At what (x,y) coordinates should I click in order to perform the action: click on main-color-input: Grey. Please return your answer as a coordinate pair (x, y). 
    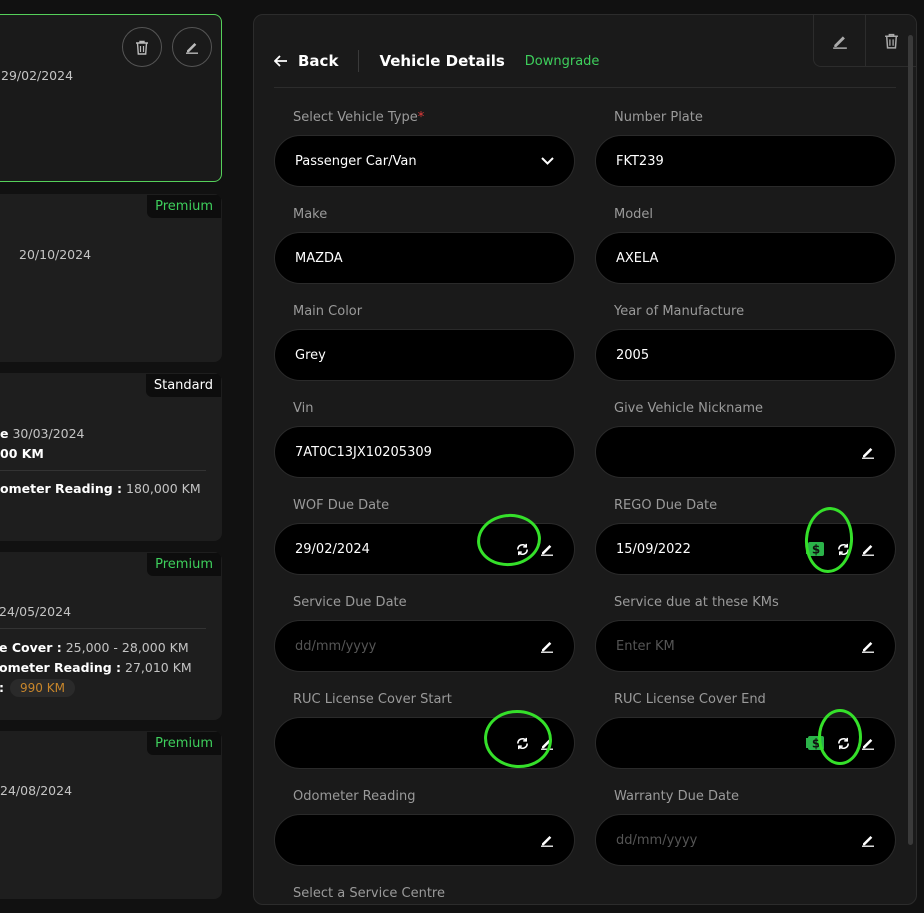
    Looking at the image, I should click on (424, 355).